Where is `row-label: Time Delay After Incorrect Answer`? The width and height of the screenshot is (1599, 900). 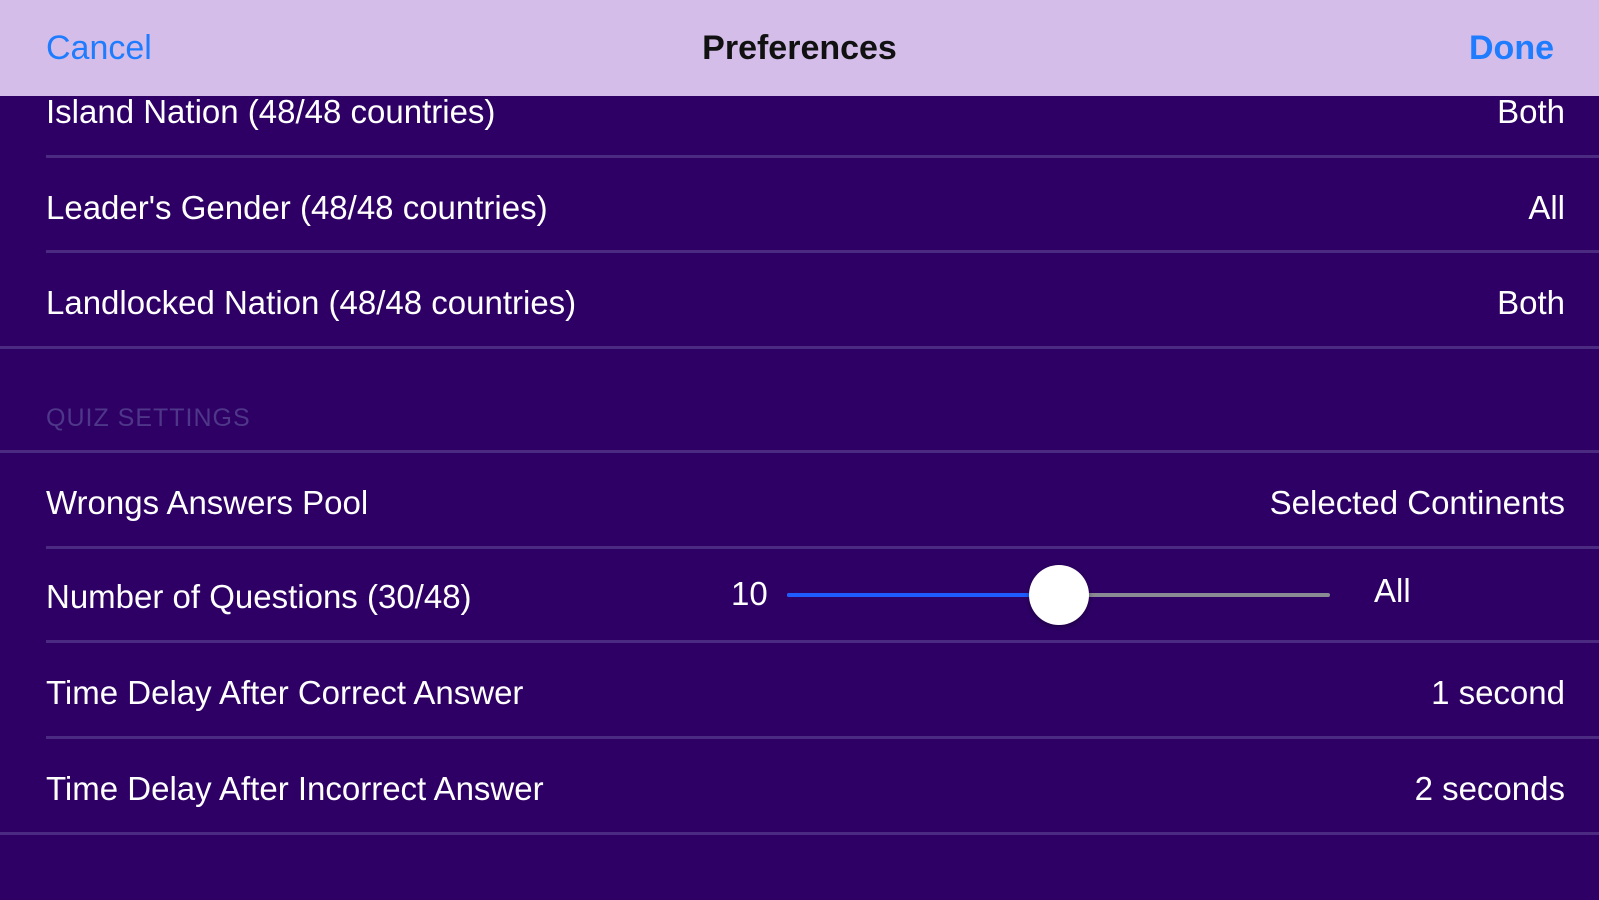 row-label: Time Delay After Incorrect Answer is located at coordinates (295, 788).